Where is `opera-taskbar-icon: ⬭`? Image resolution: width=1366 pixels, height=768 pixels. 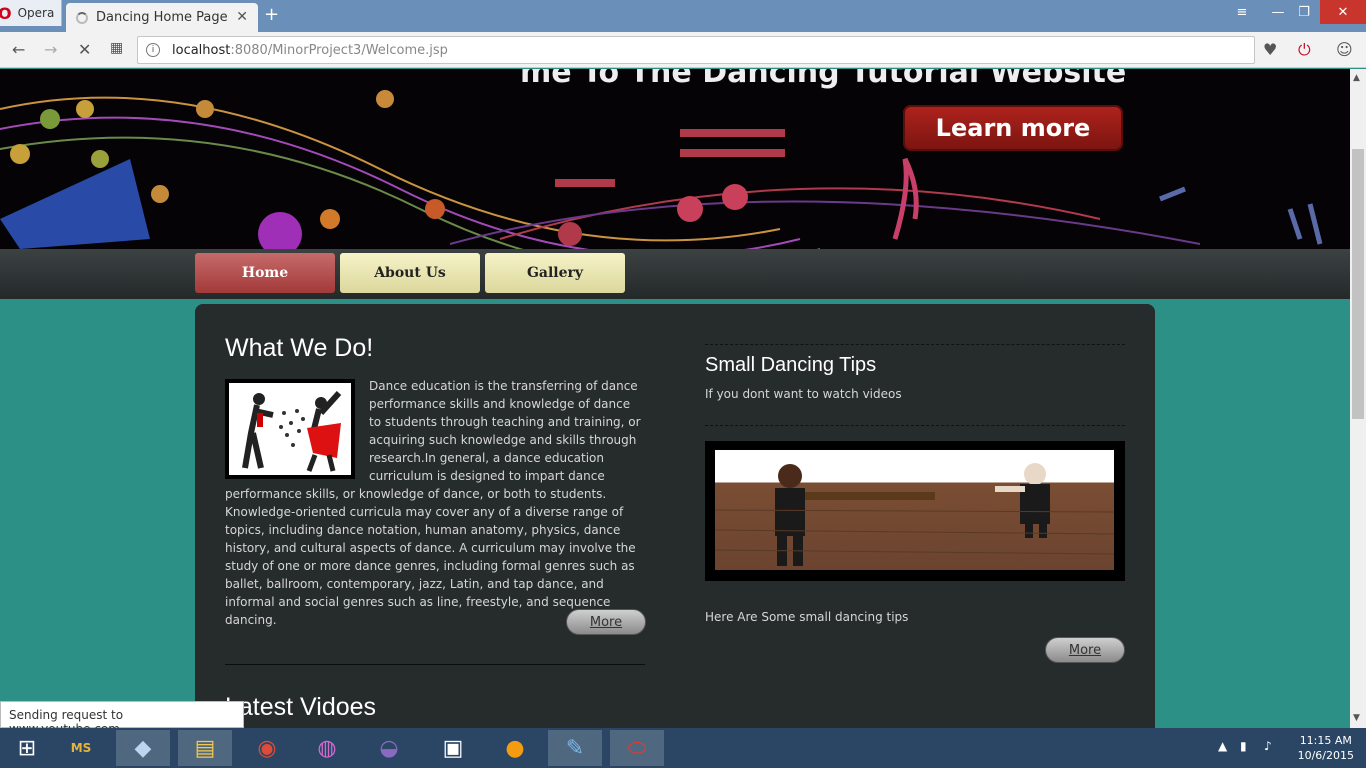
opera-taskbar-icon: ⬭ is located at coordinates (637, 748).